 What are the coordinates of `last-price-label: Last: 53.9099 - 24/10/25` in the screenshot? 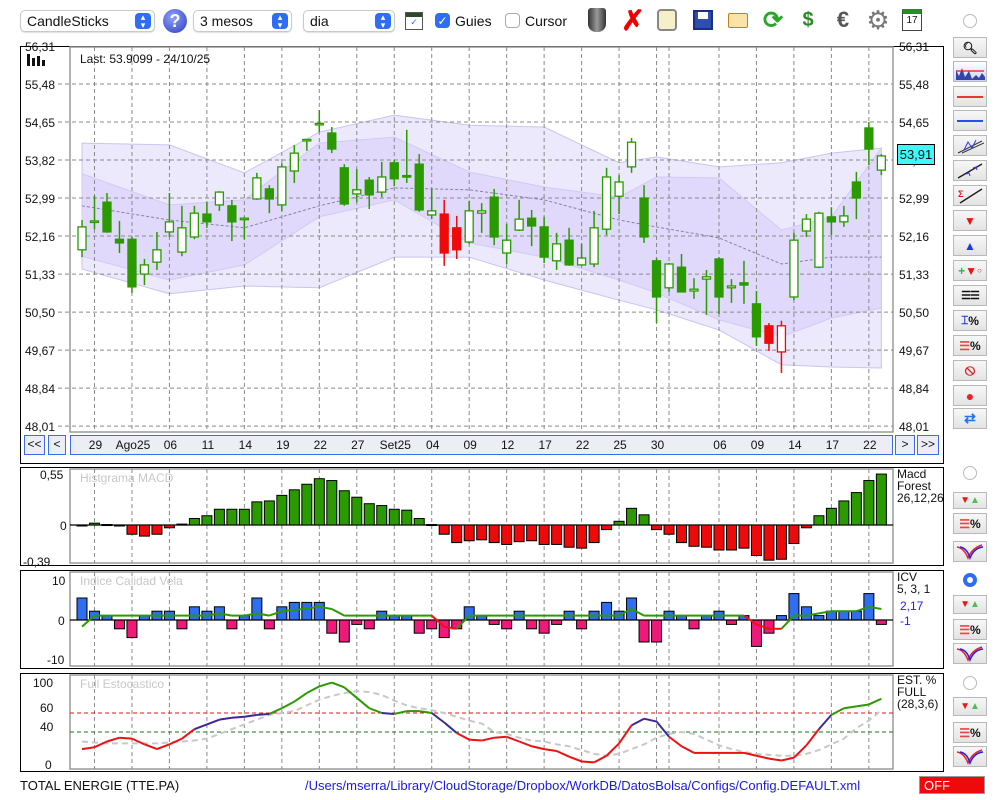 It's located at (145, 59).